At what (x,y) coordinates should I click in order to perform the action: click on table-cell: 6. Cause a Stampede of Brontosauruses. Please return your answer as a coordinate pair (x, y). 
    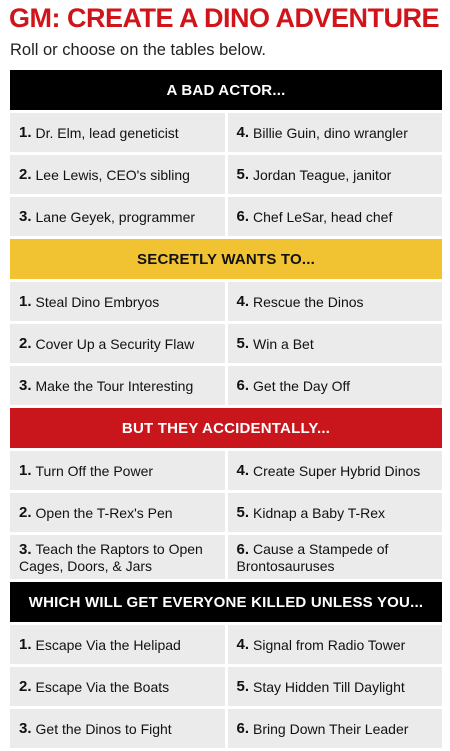
    Looking at the image, I should click on (334, 557).